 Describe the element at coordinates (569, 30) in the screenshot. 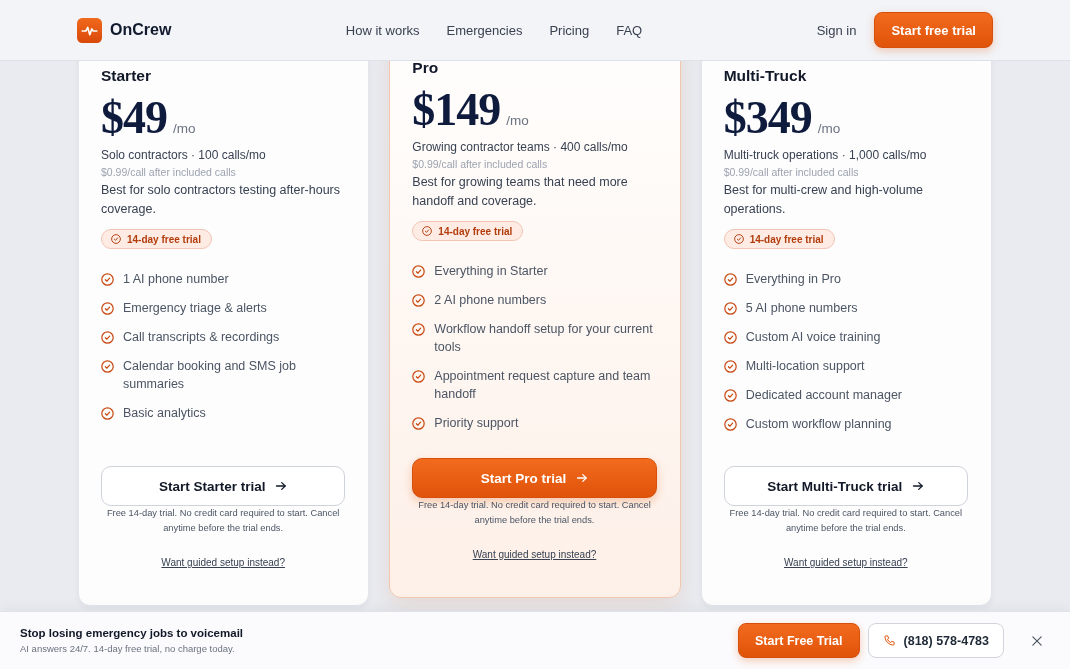

I see `nav-link: Pricing` at that location.